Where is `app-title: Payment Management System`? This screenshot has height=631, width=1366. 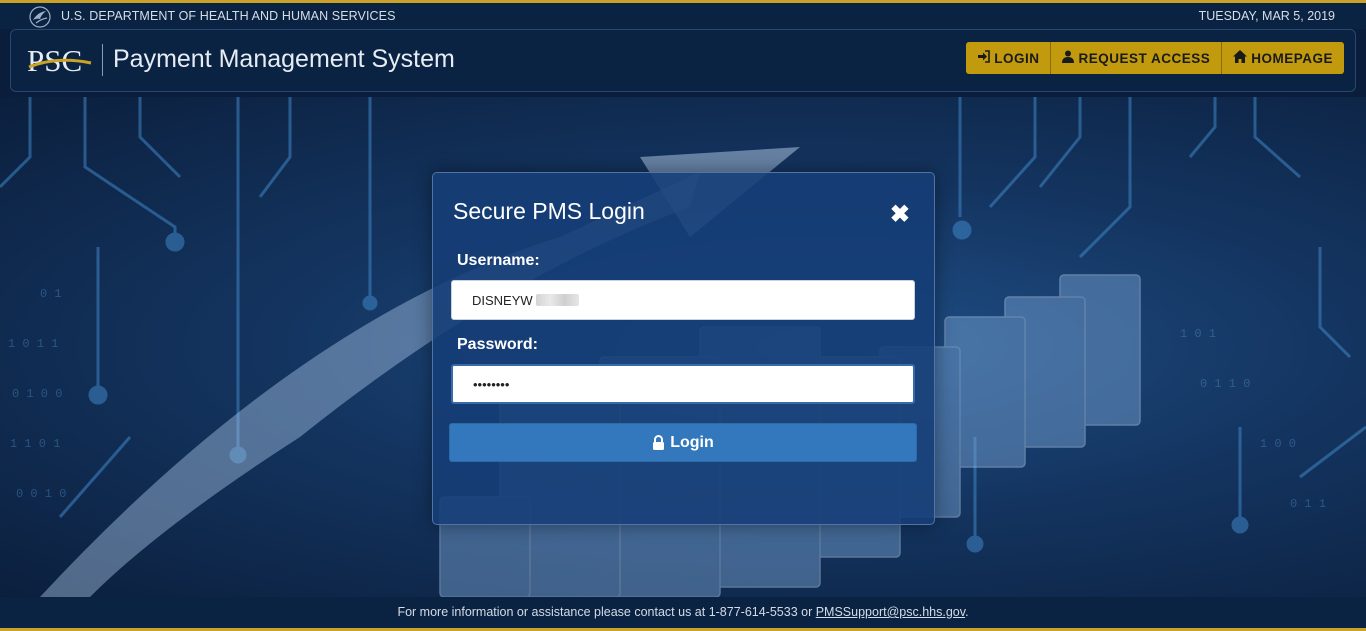 app-title: Payment Management System is located at coordinates (284, 59).